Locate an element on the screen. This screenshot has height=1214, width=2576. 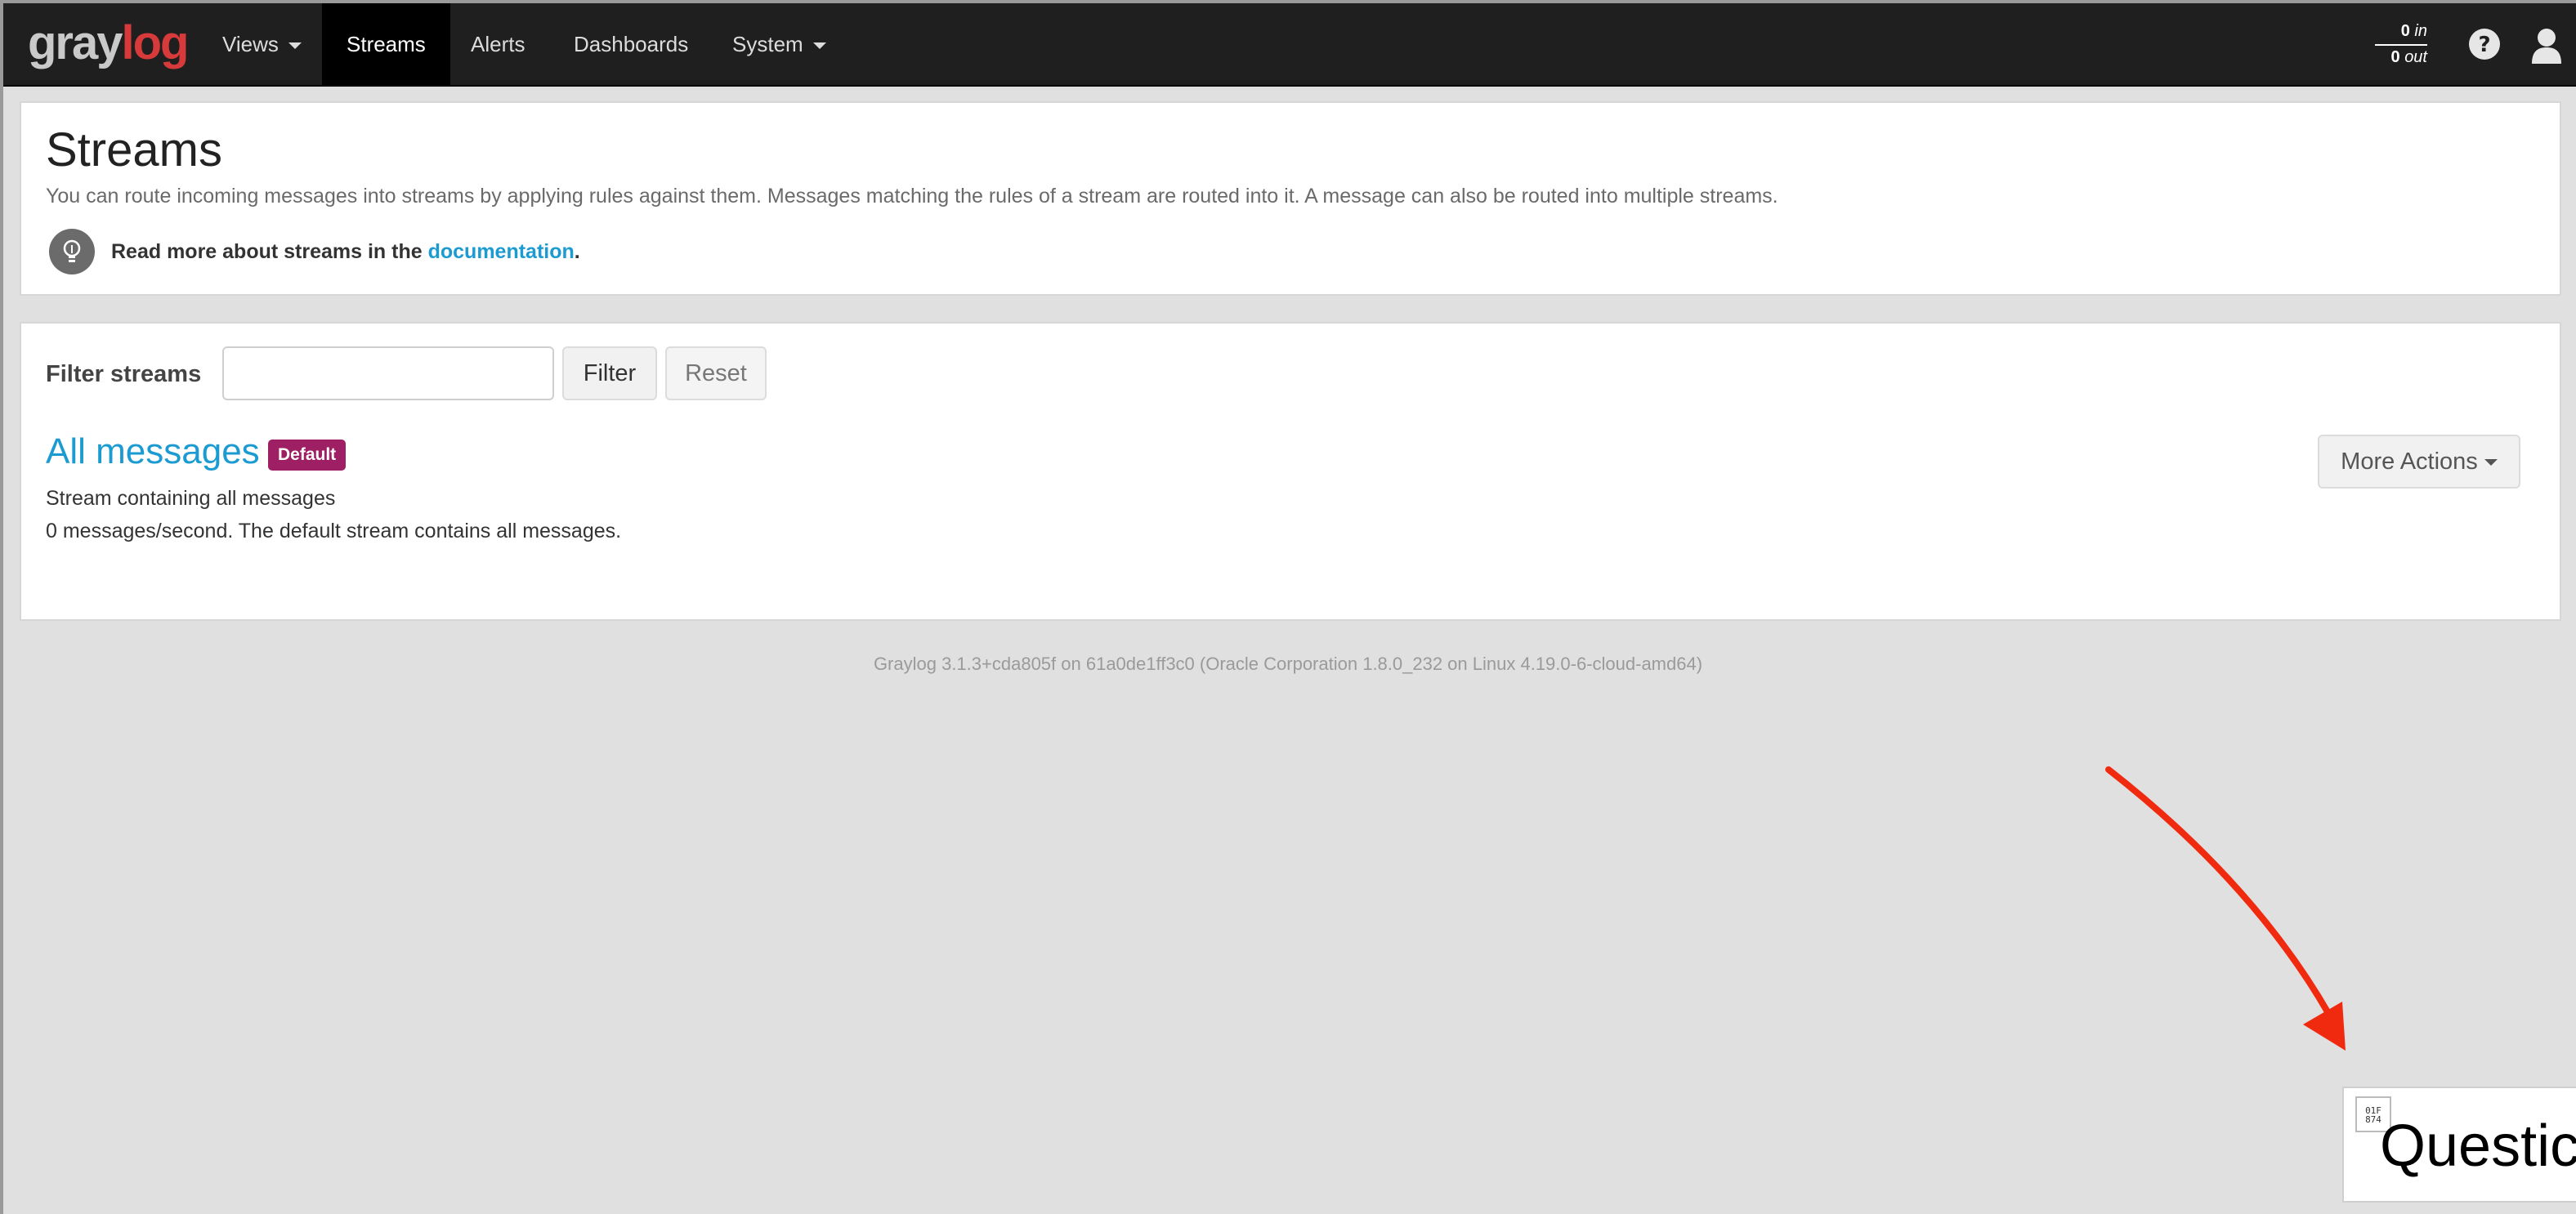
user-icon is located at coordinates (2546, 46).